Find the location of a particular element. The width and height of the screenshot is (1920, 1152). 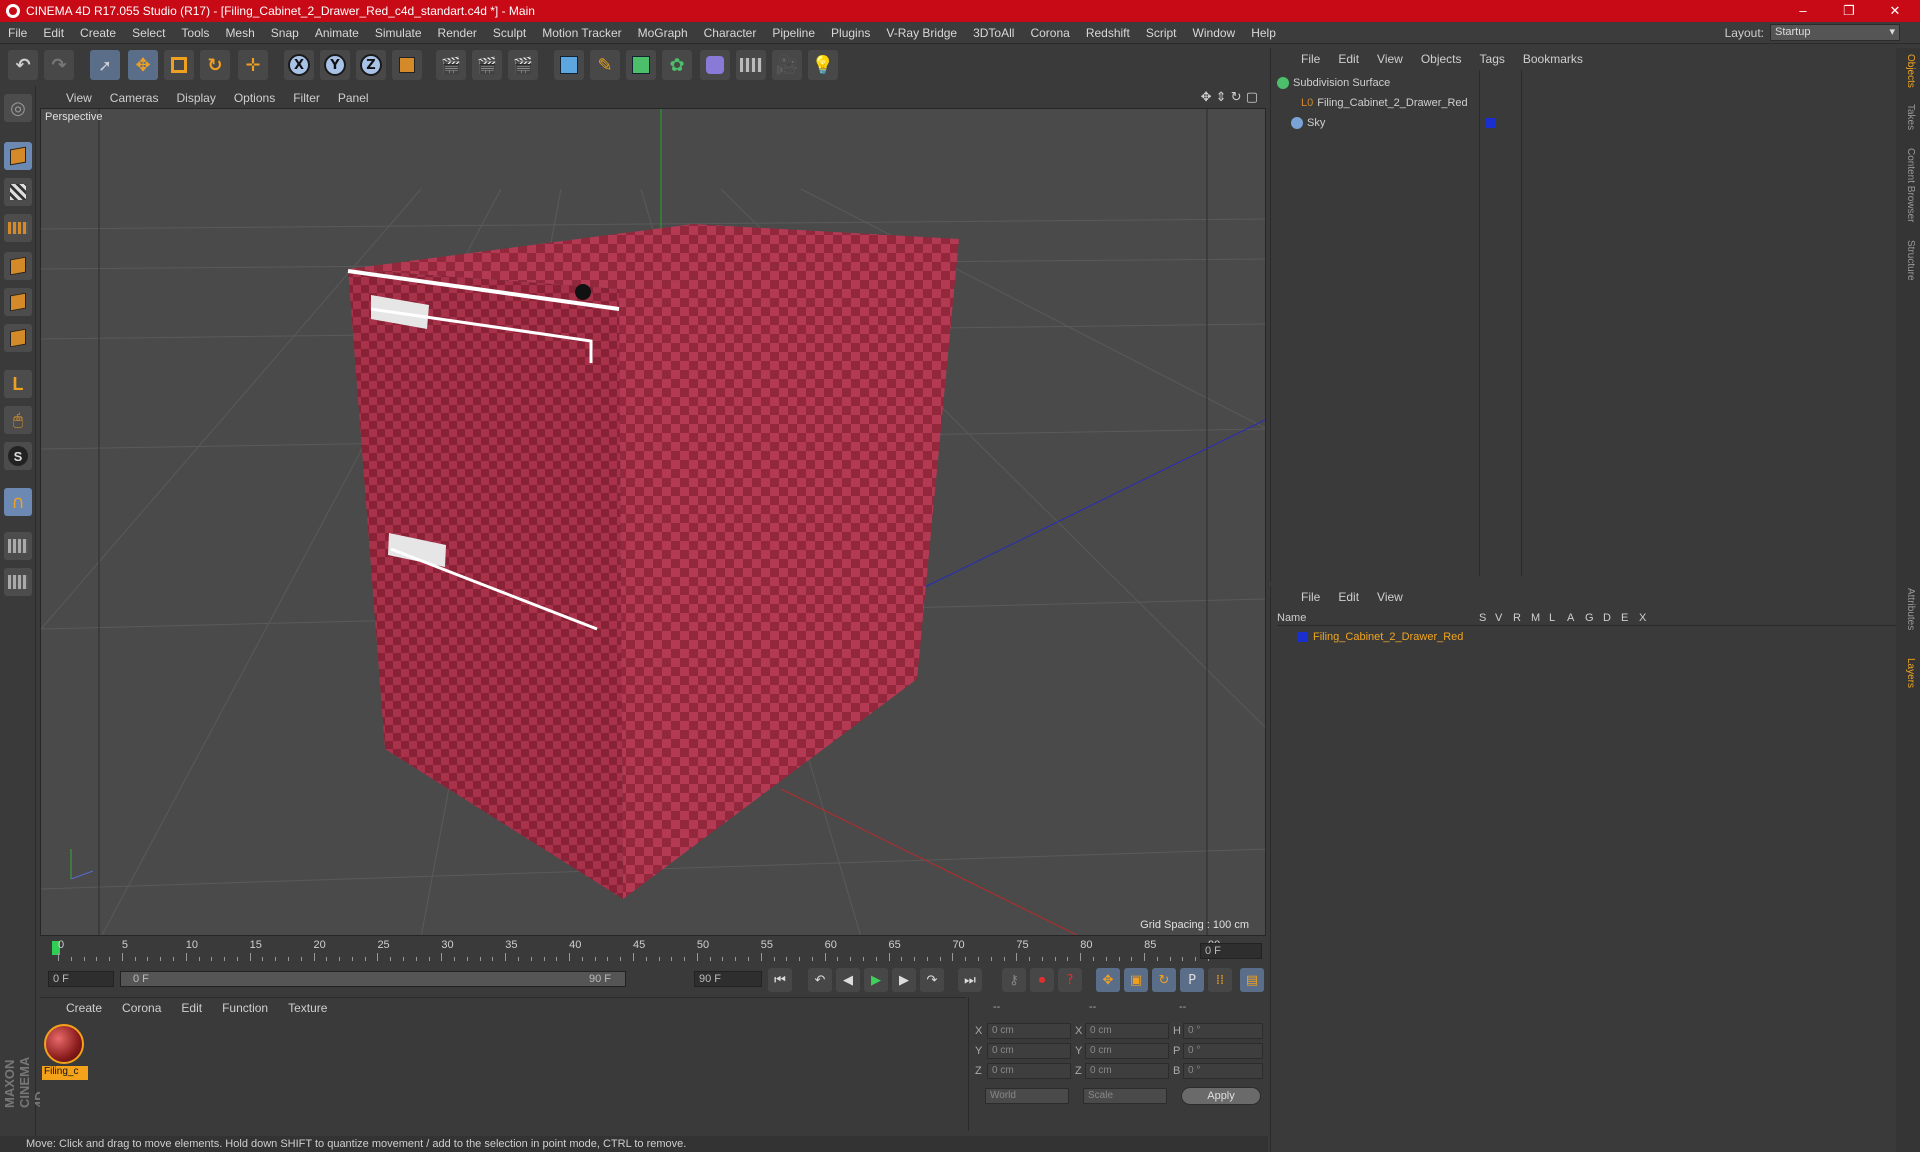

key-rotation-button: ↻ is located at coordinates (1164, 980).